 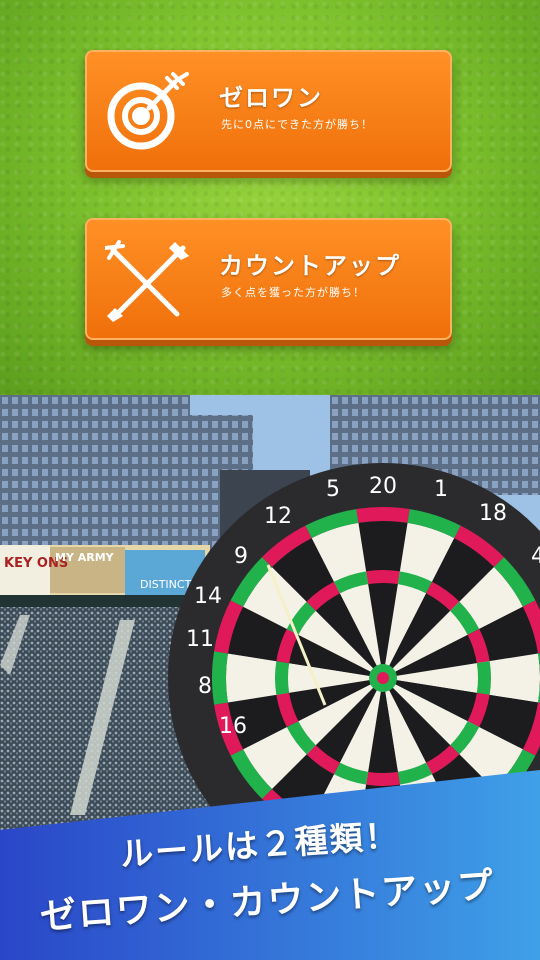 I want to click on dartboard-number: 9, so click(x=241, y=556).